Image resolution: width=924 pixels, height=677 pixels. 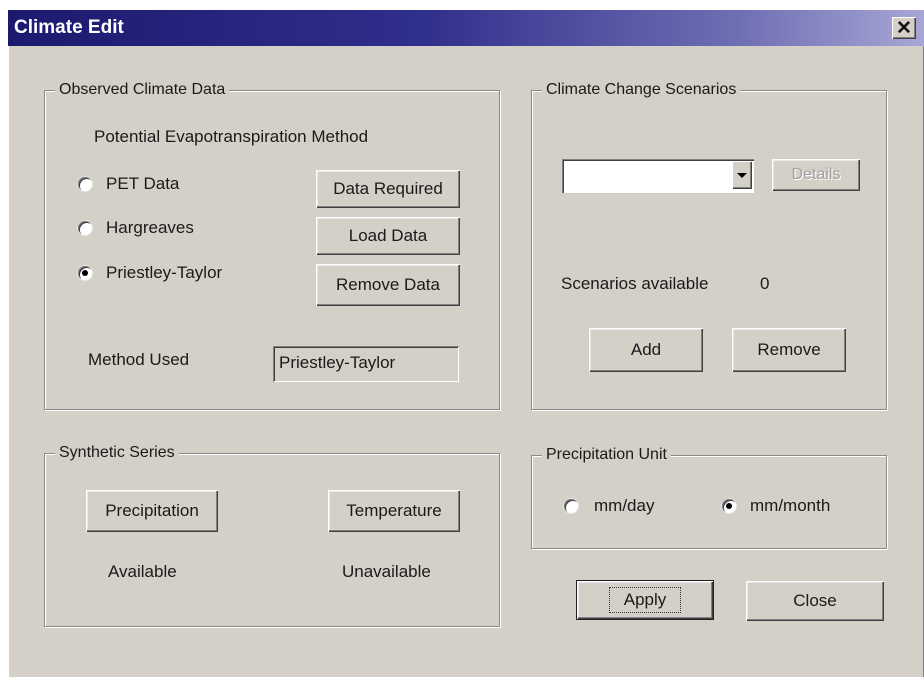 I want to click on close-glyph: ✕, so click(x=904, y=28).